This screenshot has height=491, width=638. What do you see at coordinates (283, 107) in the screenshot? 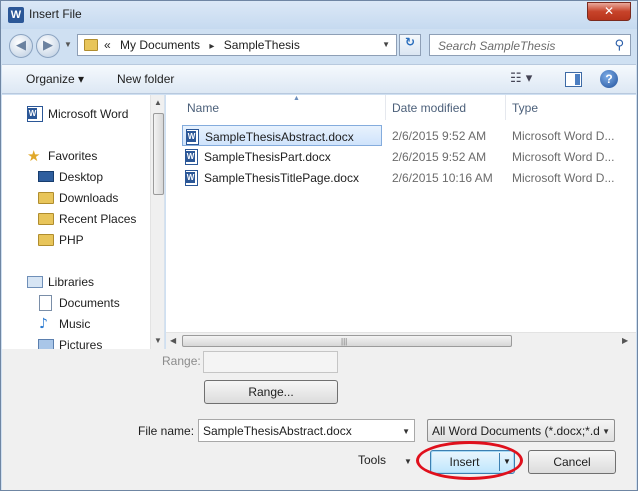
I see `column-header-name: ▲ Name` at bounding box center [283, 107].